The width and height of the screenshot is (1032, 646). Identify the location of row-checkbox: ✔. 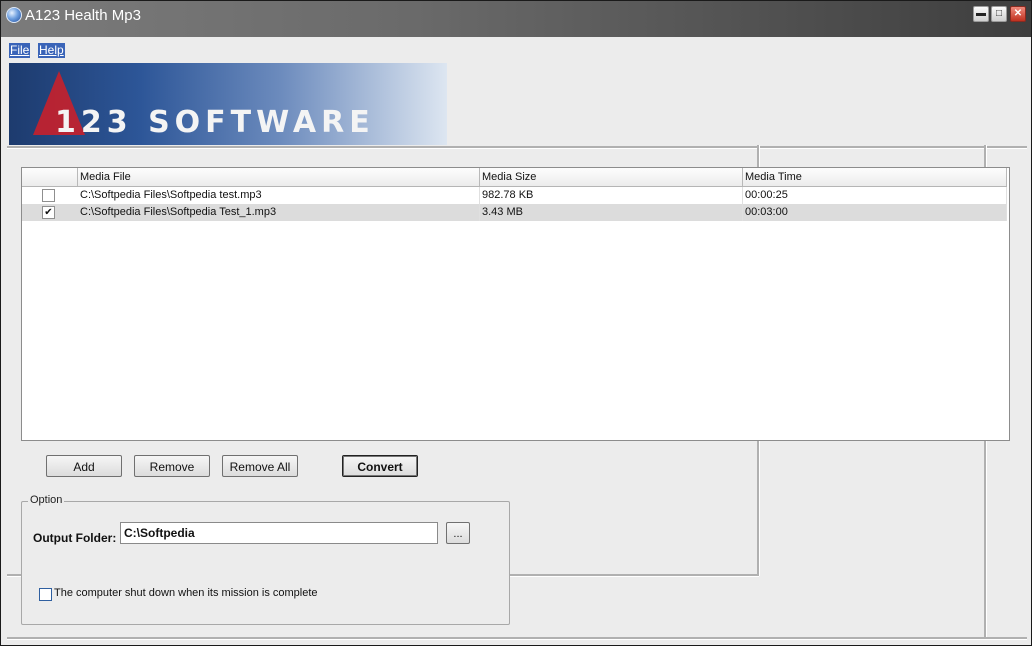
(48, 212).